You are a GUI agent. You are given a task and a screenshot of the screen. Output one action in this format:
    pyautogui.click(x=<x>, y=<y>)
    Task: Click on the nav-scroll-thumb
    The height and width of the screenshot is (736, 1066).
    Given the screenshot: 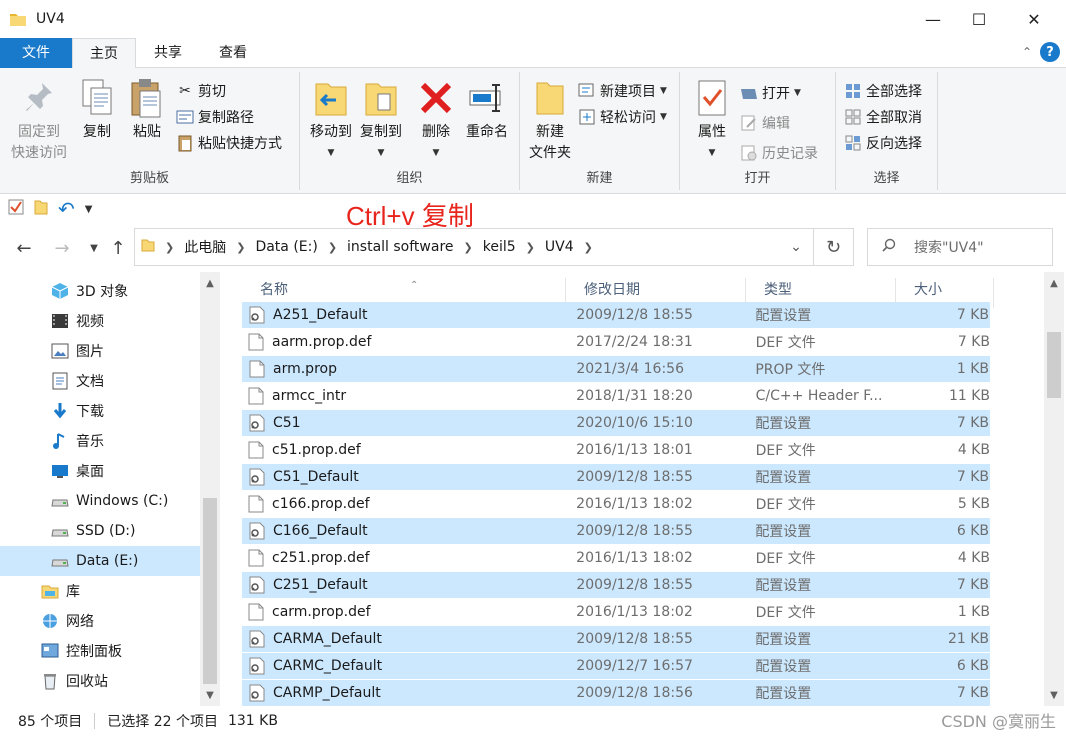 What is the action you would take?
    pyautogui.click(x=210, y=591)
    